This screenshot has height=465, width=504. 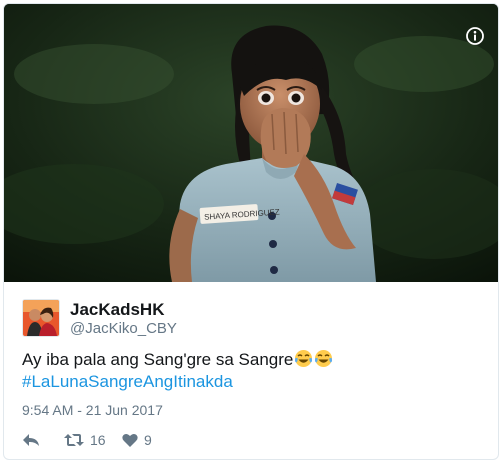 What do you see at coordinates (127, 381) in the screenshot?
I see `hashtag-link: #LaLunaSangreAngItinakda` at bounding box center [127, 381].